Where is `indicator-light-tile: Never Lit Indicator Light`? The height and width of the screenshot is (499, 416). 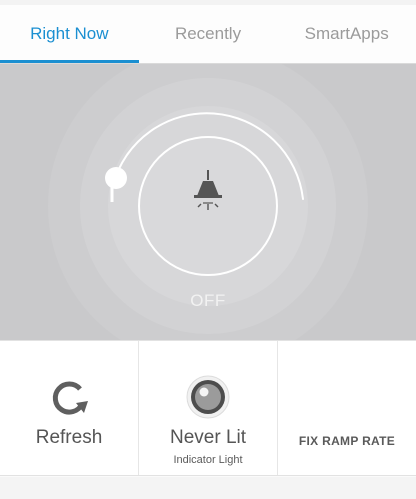 indicator-light-tile: Never Lit Indicator Light is located at coordinates (208, 408).